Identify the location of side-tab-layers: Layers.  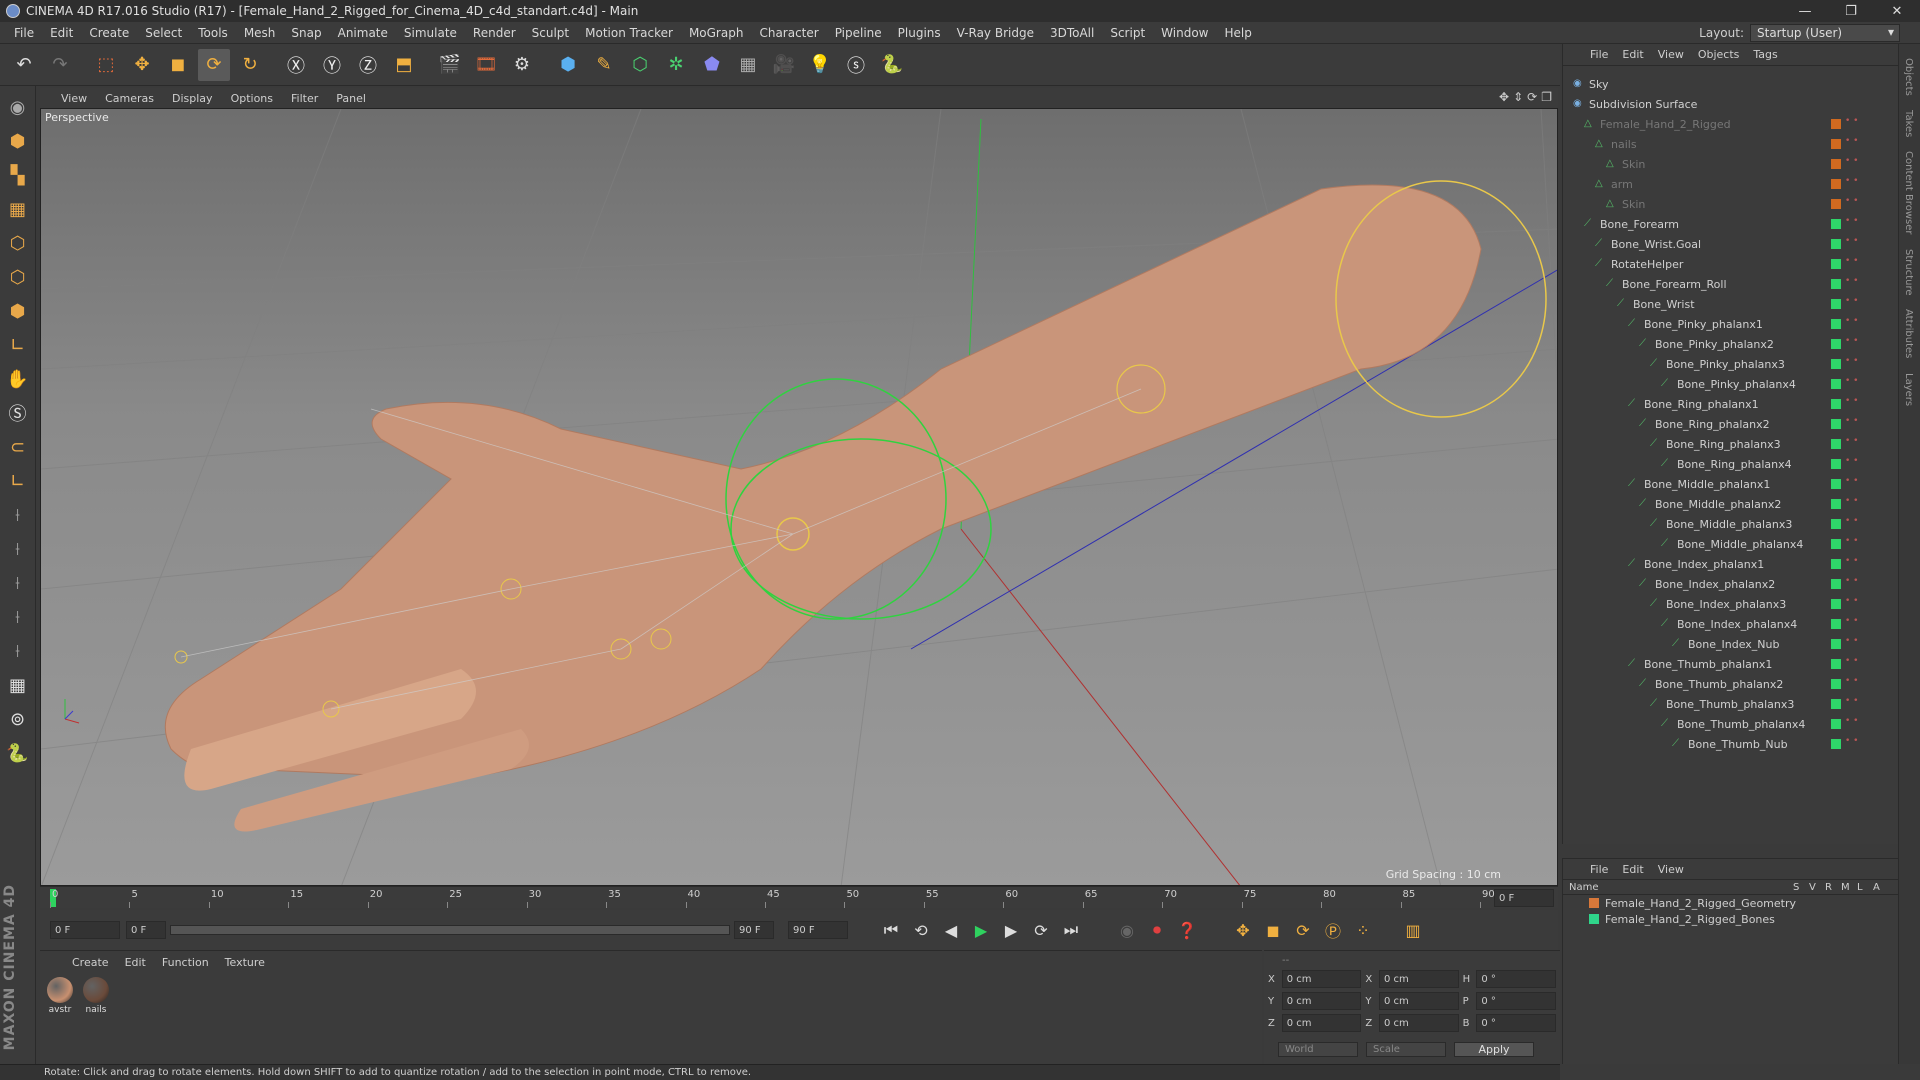
(1908, 389).